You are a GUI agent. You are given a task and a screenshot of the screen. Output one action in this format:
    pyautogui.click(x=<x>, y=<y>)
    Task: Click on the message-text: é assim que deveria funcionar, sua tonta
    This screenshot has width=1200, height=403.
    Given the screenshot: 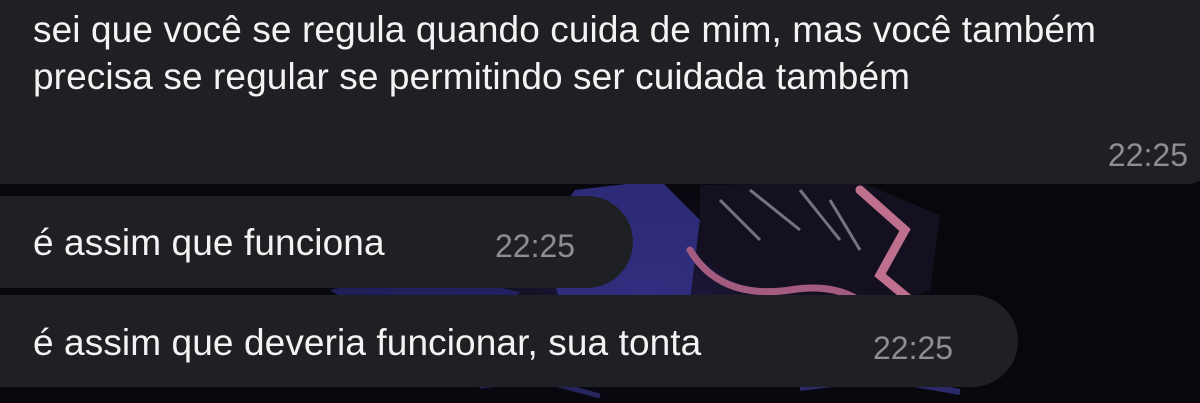 What is the action you would take?
    pyautogui.click(x=367, y=342)
    